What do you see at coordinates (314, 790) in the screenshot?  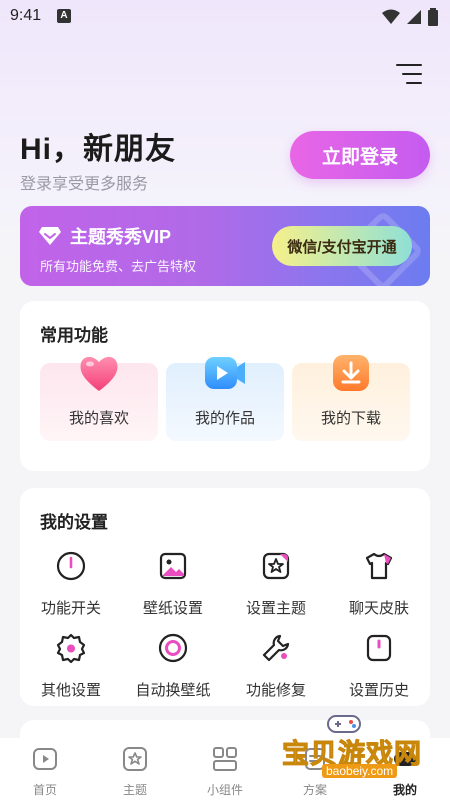 I see `nav-plan-label: 方案` at bounding box center [314, 790].